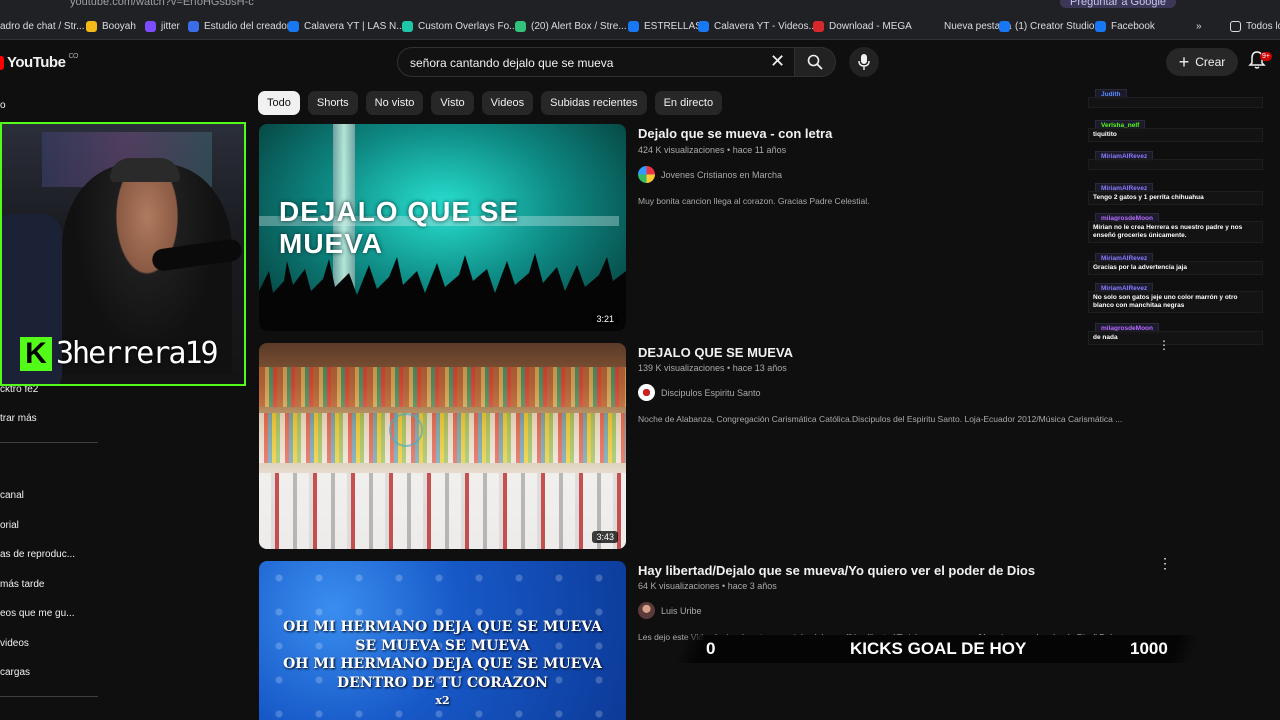 The height and width of the screenshot is (720, 1280). I want to click on all-bookmarks-button: Todos los, so click(1255, 26).